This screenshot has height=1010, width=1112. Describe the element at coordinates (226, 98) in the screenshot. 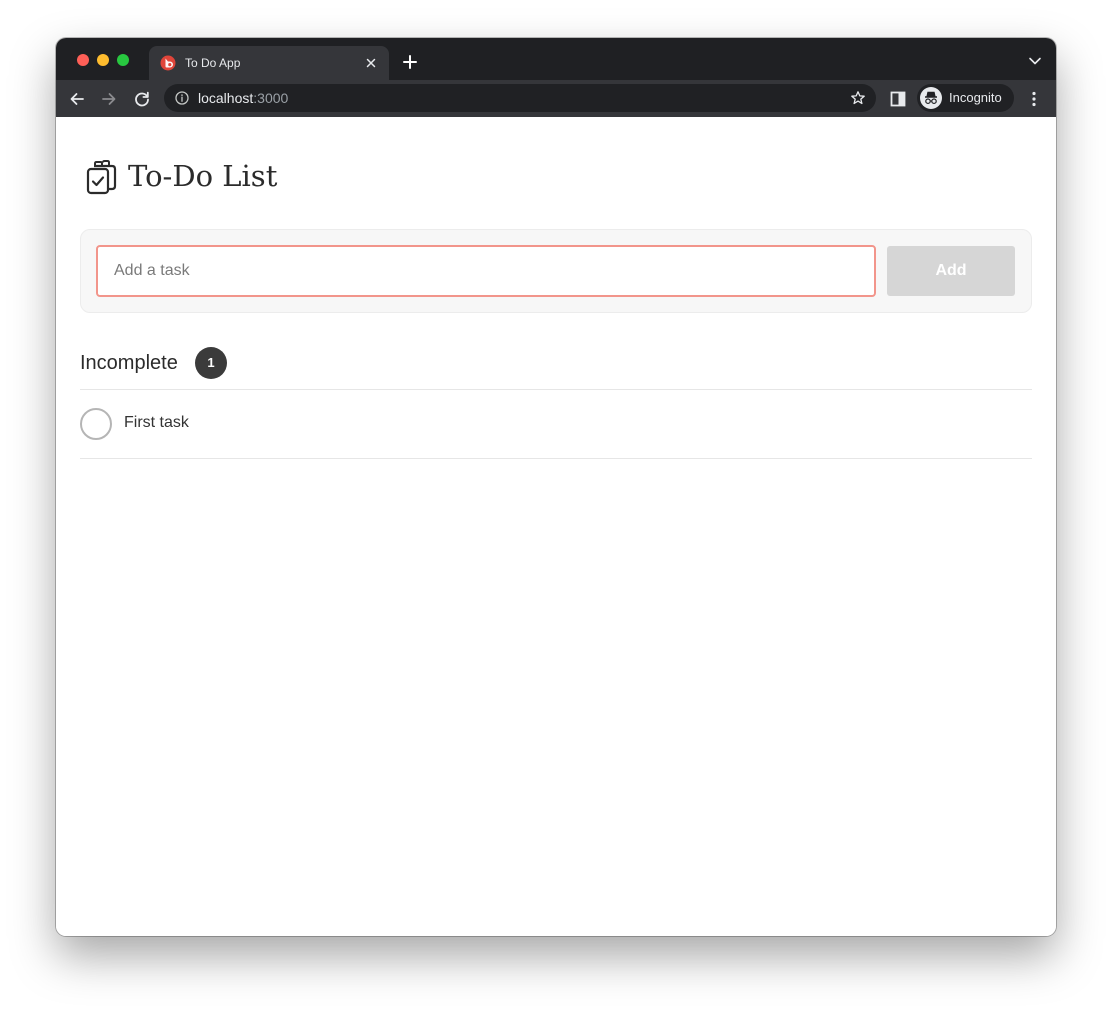

I see `url-host: localhost` at that location.